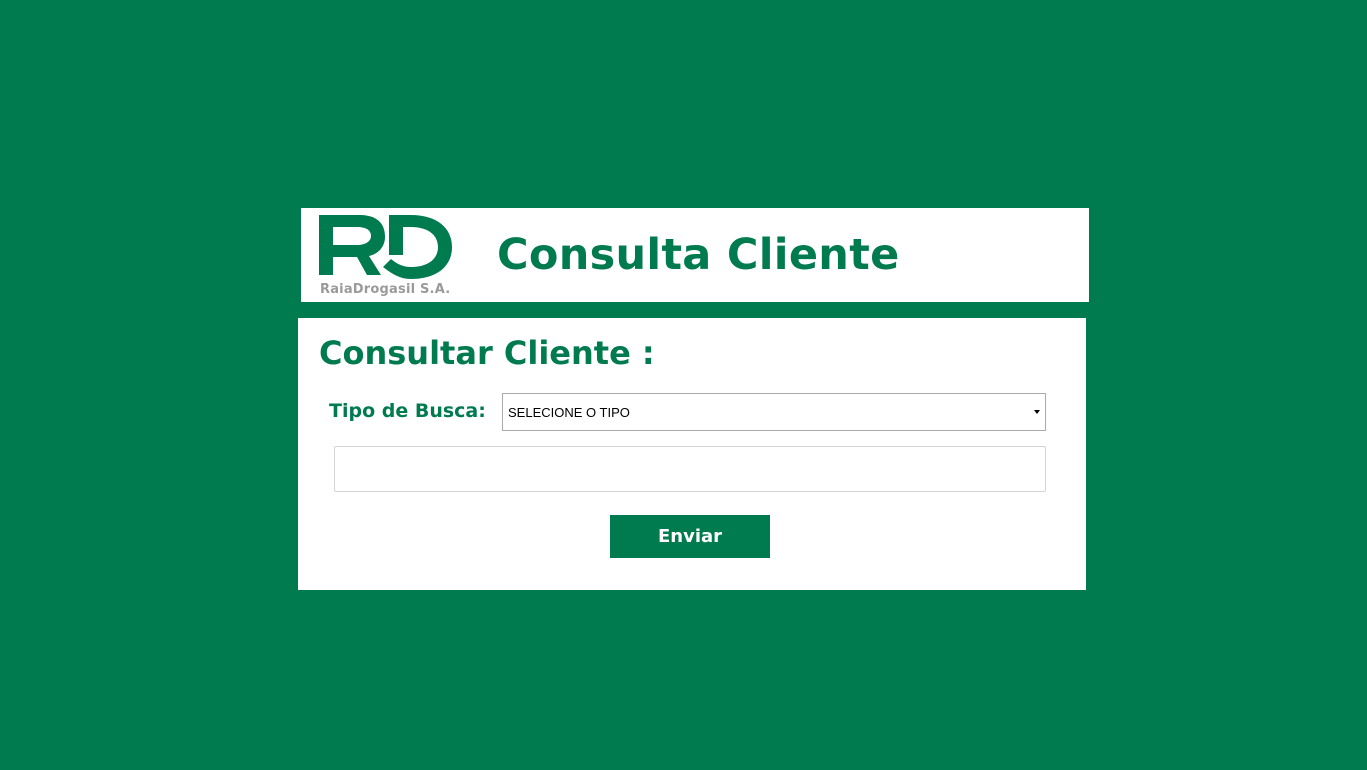  What do you see at coordinates (487, 353) in the screenshot?
I see `section-title: Consultar Cliente :` at bounding box center [487, 353].